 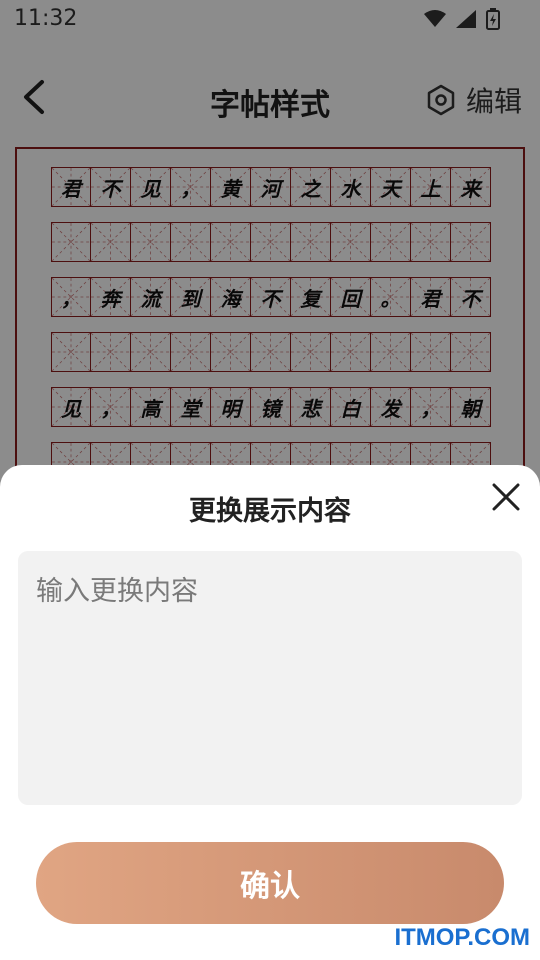 I want to click on close-icon, so click(x=506, y=497).